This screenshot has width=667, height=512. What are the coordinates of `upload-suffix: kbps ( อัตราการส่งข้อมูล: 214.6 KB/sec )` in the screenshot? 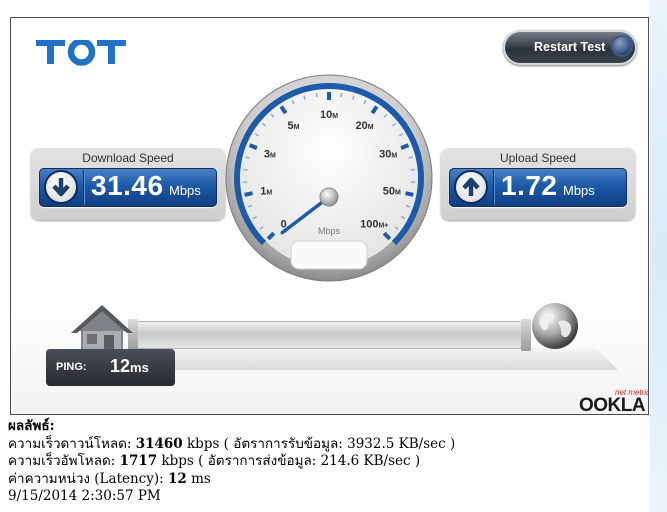 It's located at (289, 461).